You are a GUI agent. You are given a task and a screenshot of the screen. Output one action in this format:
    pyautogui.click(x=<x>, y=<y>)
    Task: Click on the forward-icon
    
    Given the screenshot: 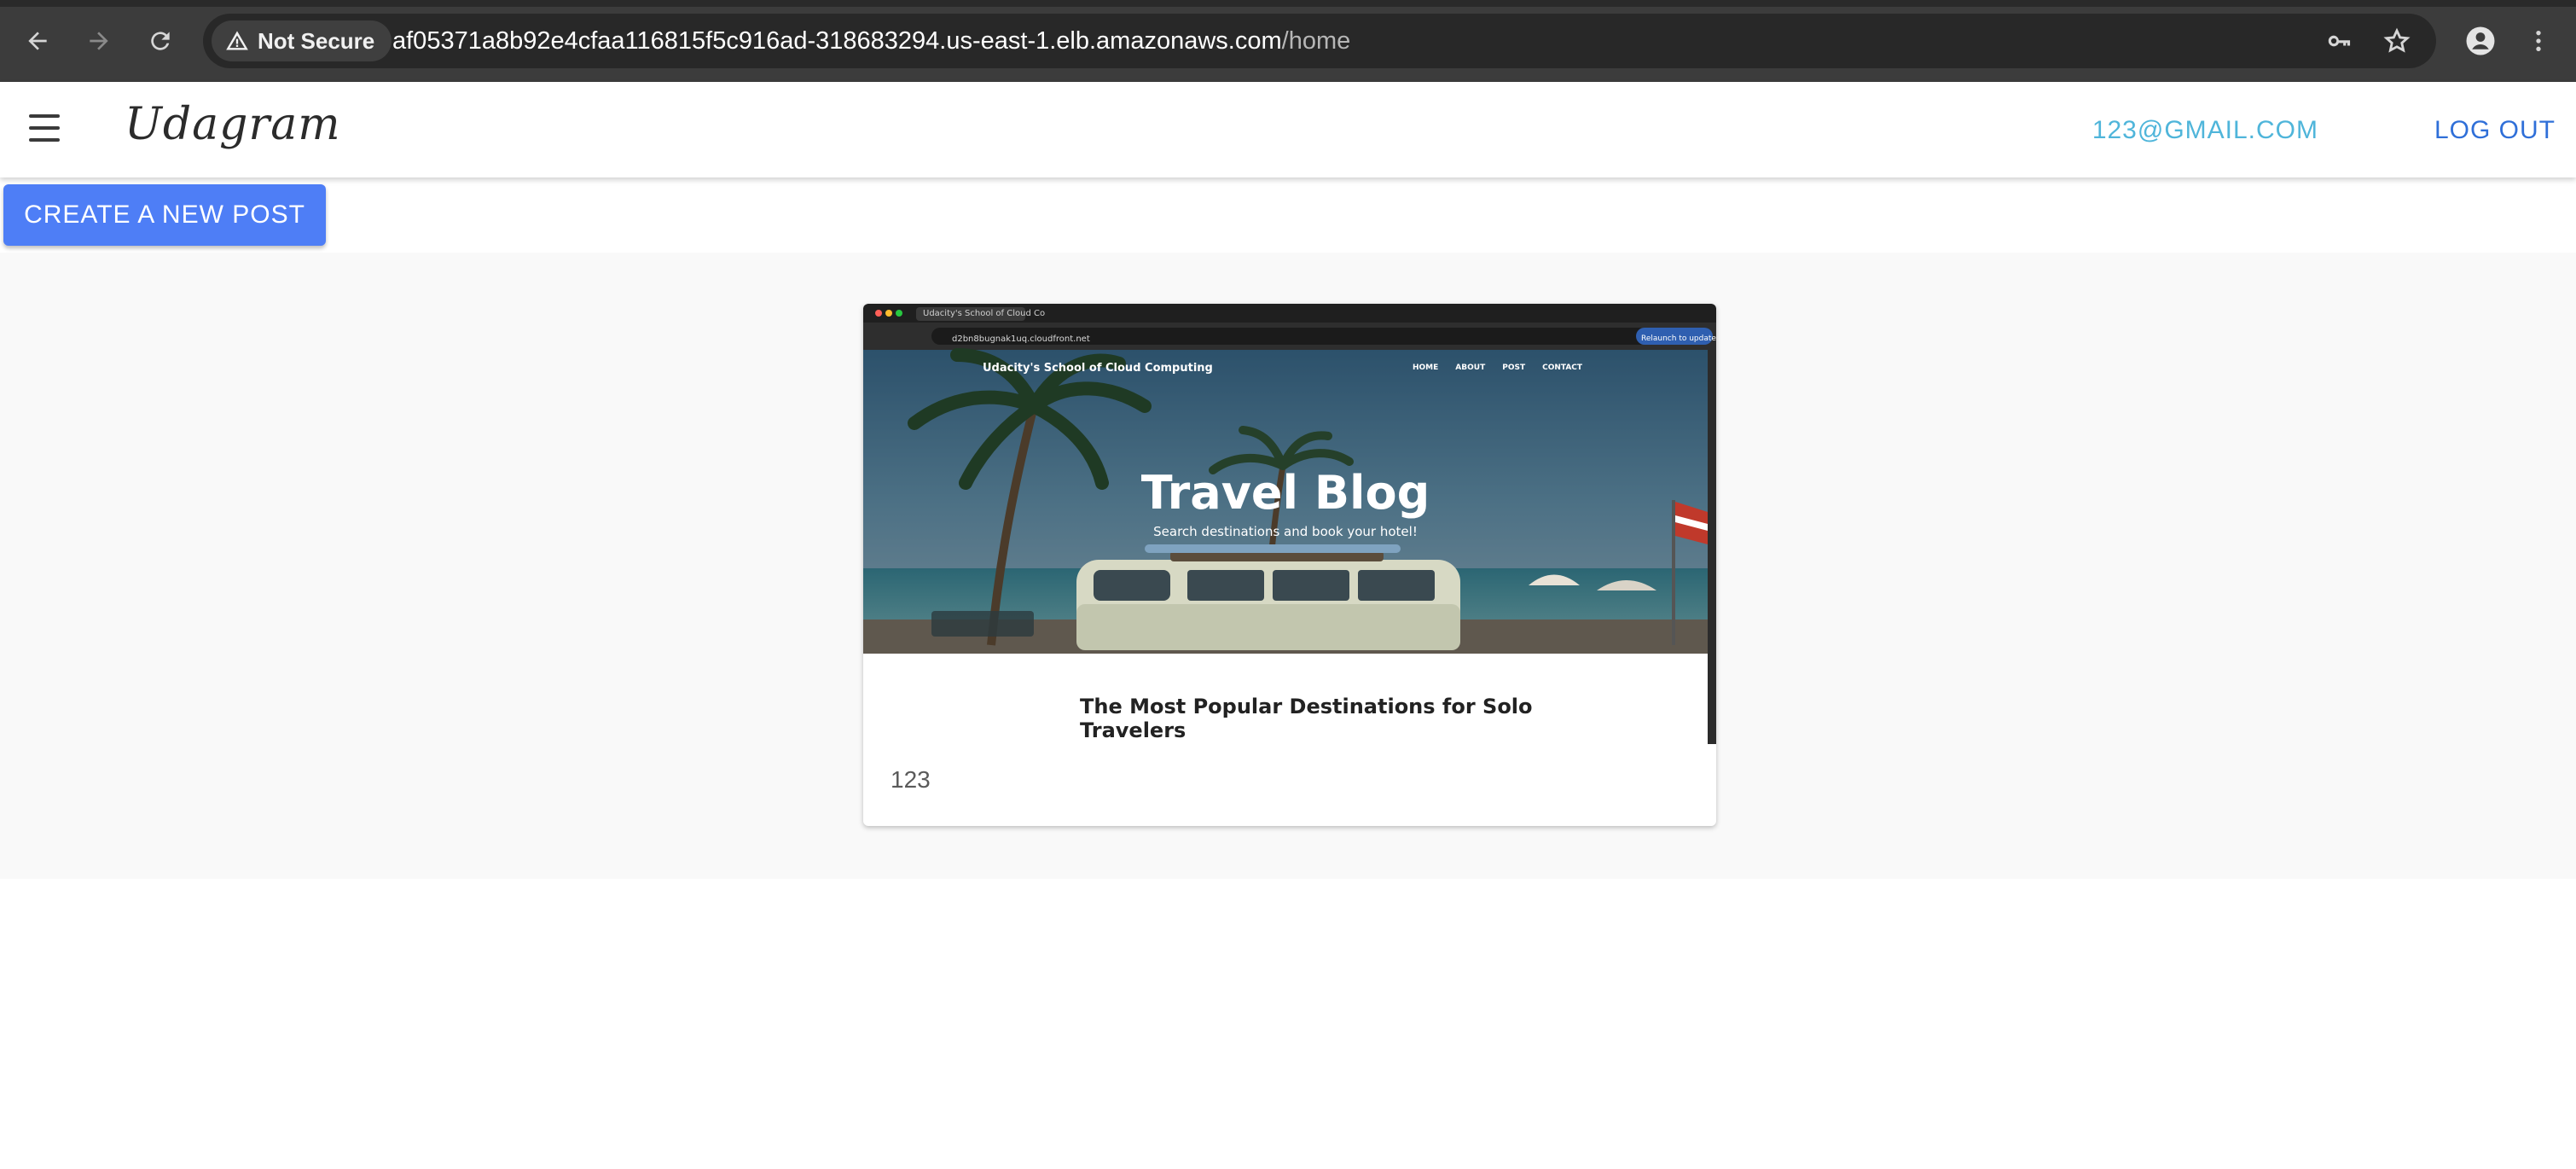 What is the action you would take?
    pyautogui.click(x=99, y=41)
    